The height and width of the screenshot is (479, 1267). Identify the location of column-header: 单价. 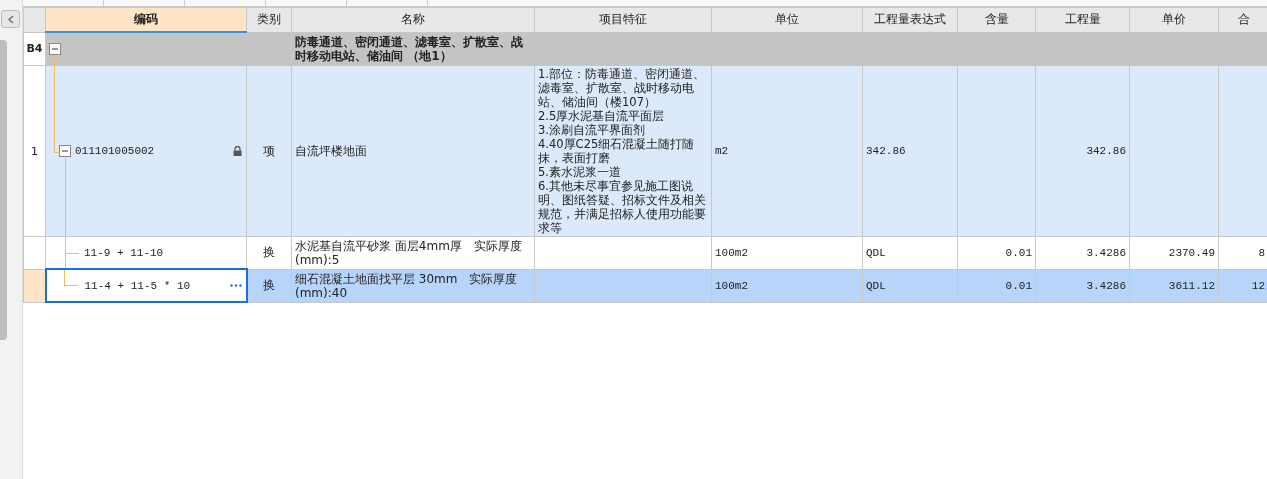
(1174, 19).